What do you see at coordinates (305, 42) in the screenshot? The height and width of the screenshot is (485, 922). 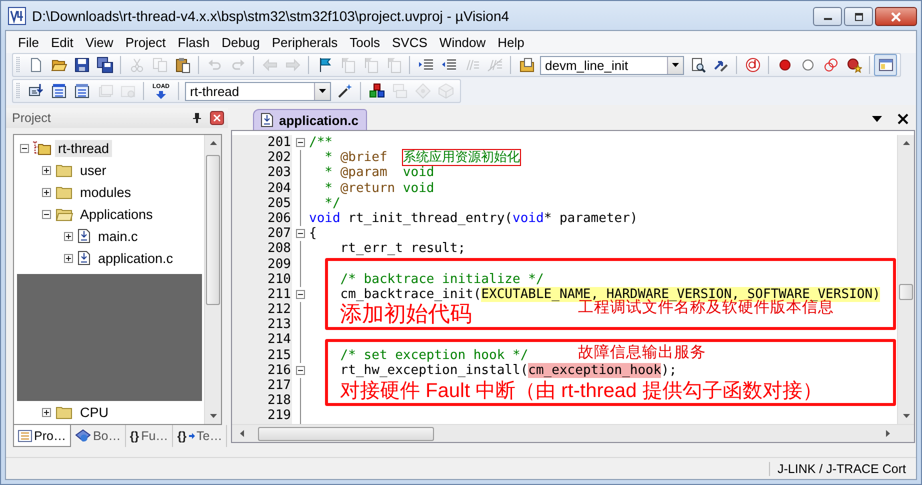 I see `menu-item: Peripherals` at bounding box center [305, 42].